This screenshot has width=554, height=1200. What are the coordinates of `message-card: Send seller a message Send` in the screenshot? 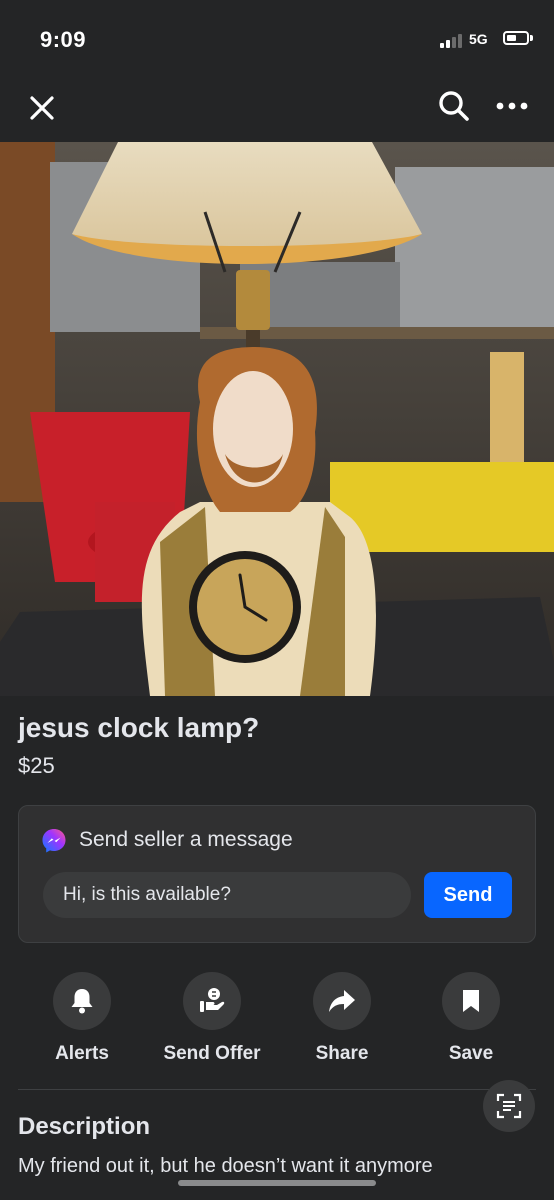 It's located at (277, 874).